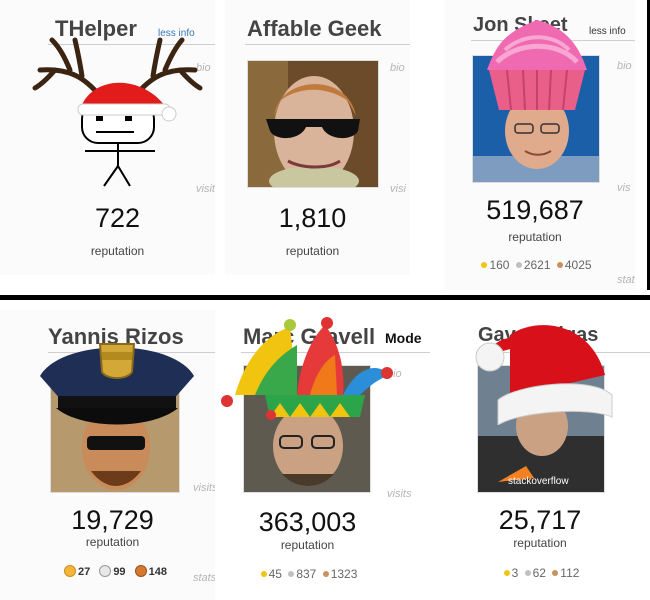  Describe the element at coordinates (626, 280) in the screenshot. I see `stats-label: stat` at that location.